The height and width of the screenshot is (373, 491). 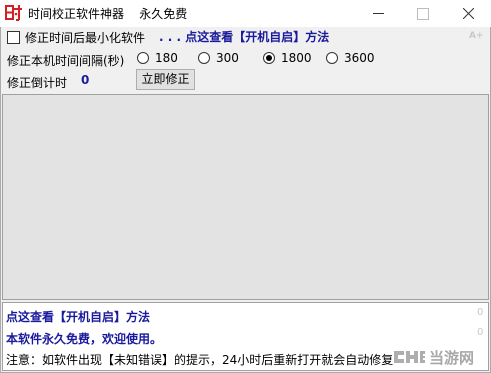 What do you see at coordinates (165, 79) in the screenshot?
I see `fix-now-button: 立即修正` at bounding box center [165, 79].